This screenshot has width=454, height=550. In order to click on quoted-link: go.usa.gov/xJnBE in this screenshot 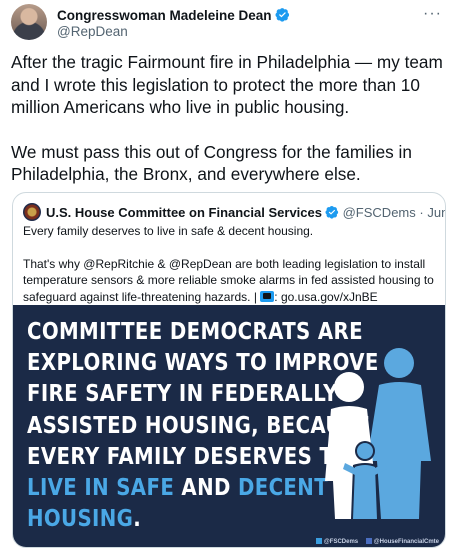, I will do `click(329, 297)`.